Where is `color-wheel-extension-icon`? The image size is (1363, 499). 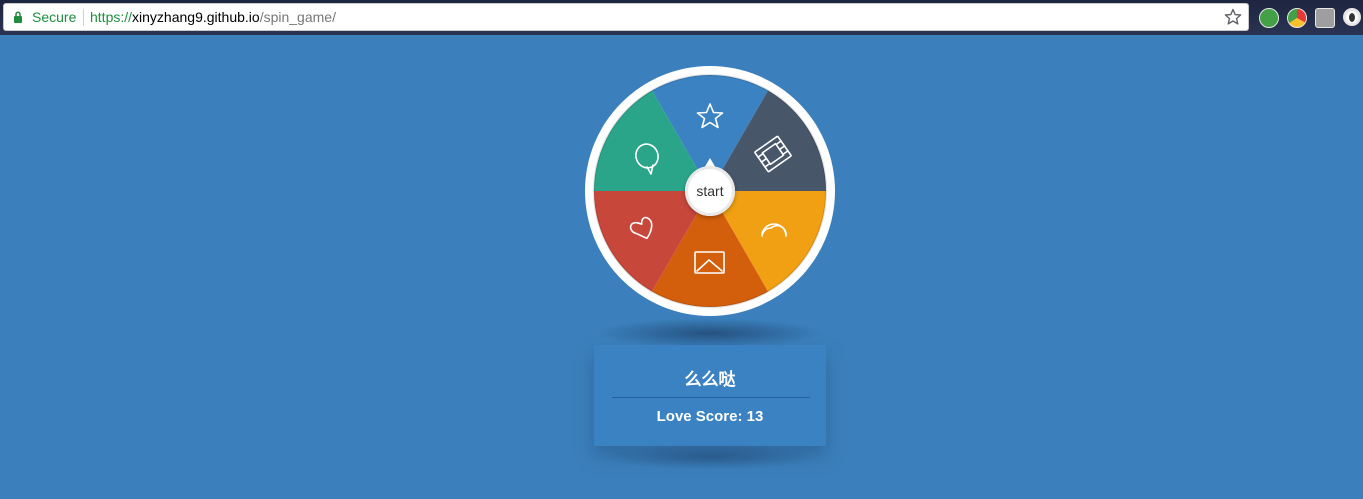 color-wheel-extension-icon is located at coordinates (1297, 18).